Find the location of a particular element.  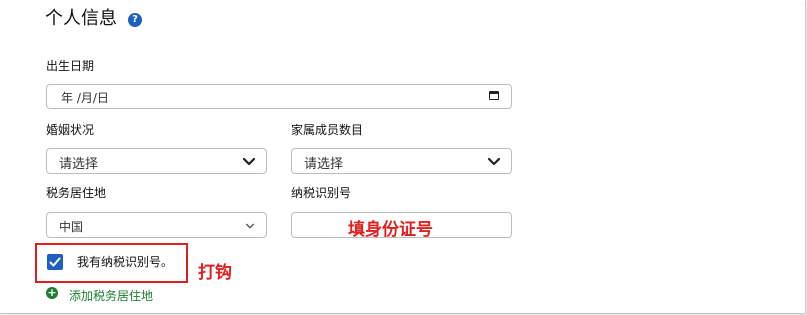

birth-date-placeholder: 年 /月/日 is located at coordinates (85, 98).